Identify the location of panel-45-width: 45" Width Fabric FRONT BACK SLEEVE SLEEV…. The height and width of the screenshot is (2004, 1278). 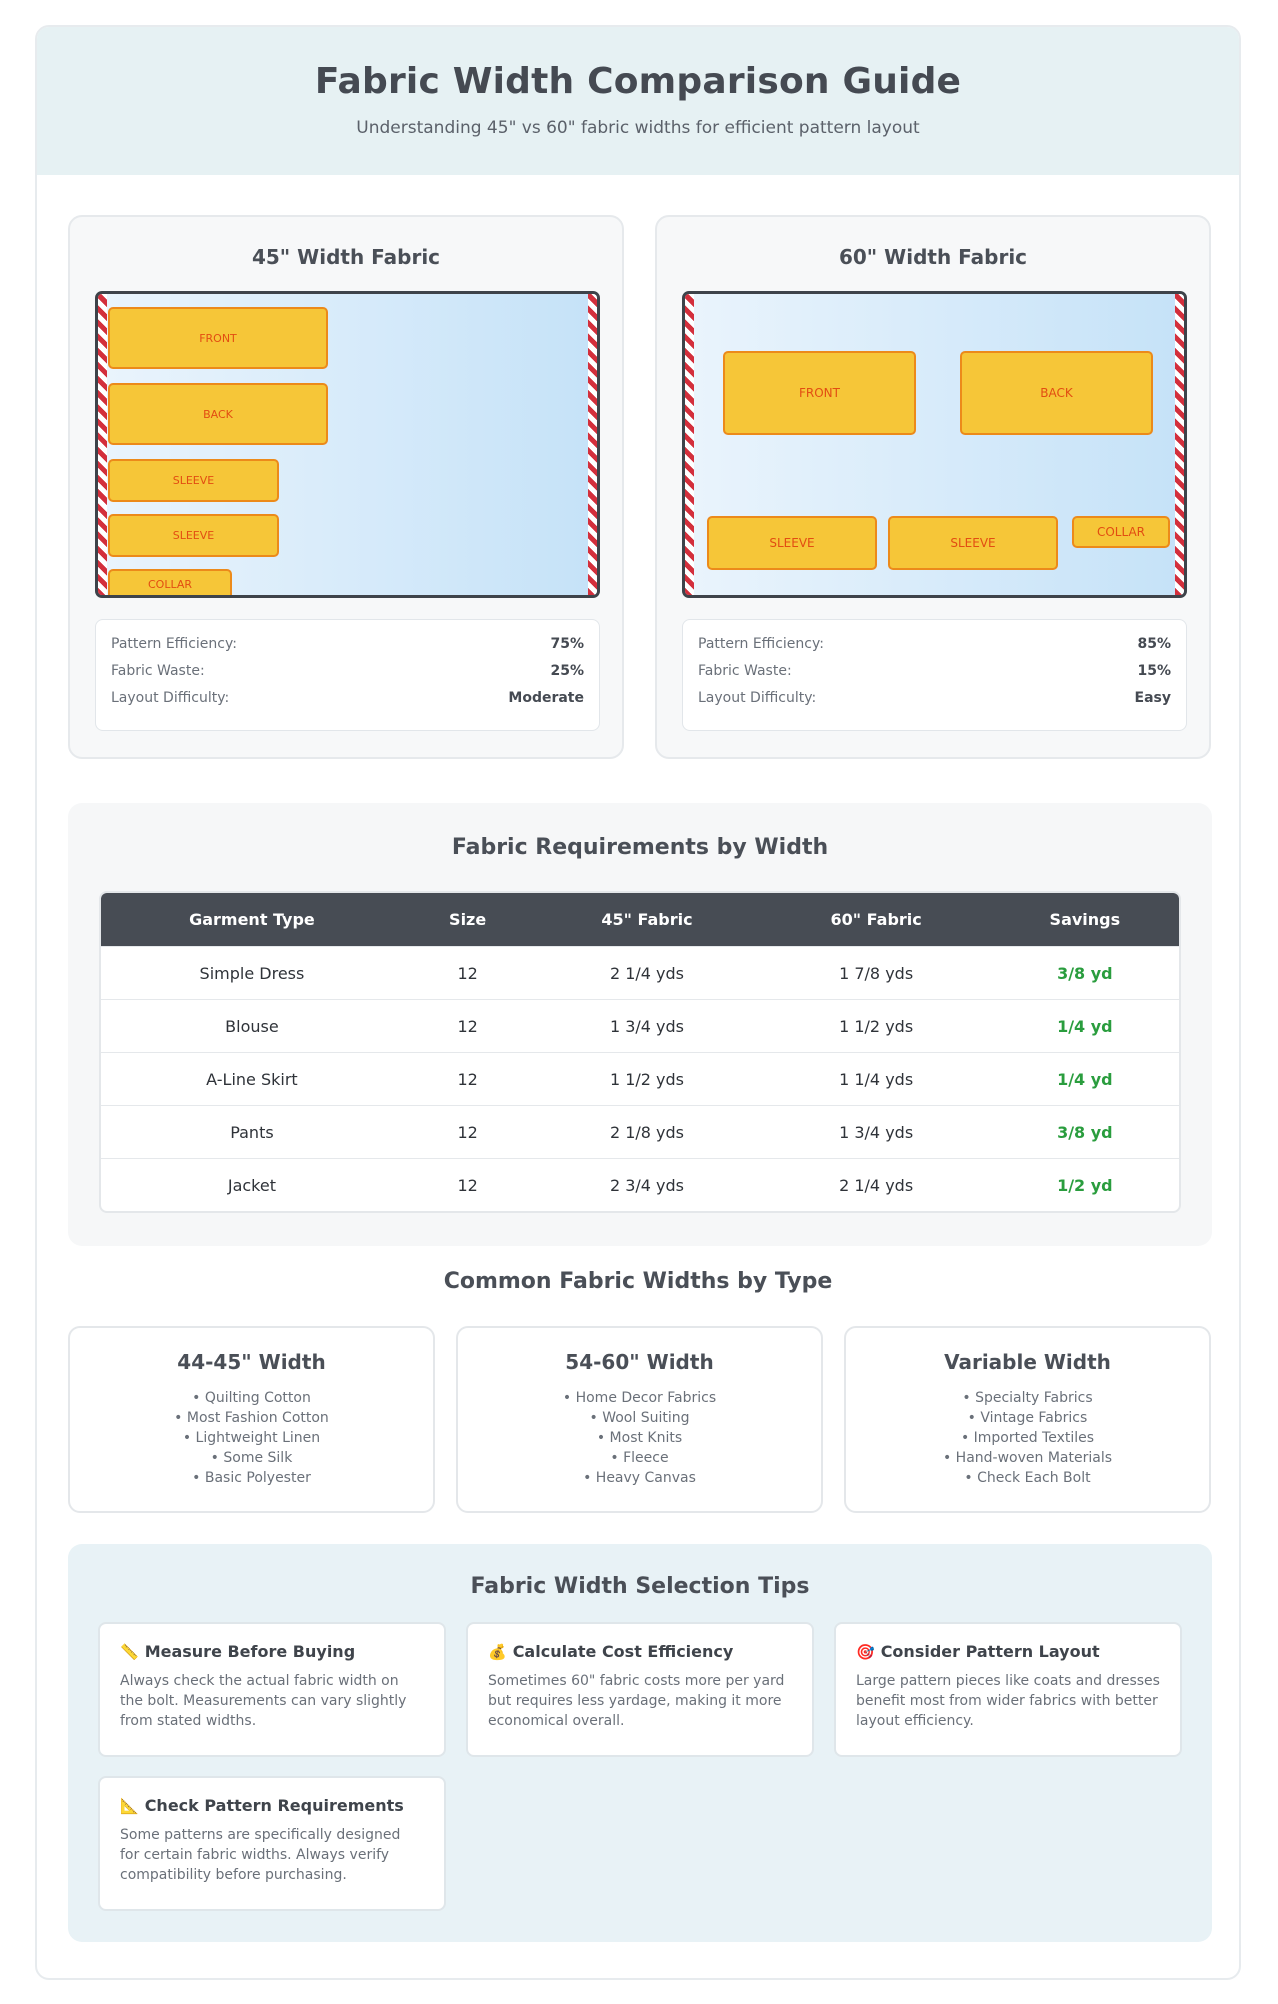
(346, 487).